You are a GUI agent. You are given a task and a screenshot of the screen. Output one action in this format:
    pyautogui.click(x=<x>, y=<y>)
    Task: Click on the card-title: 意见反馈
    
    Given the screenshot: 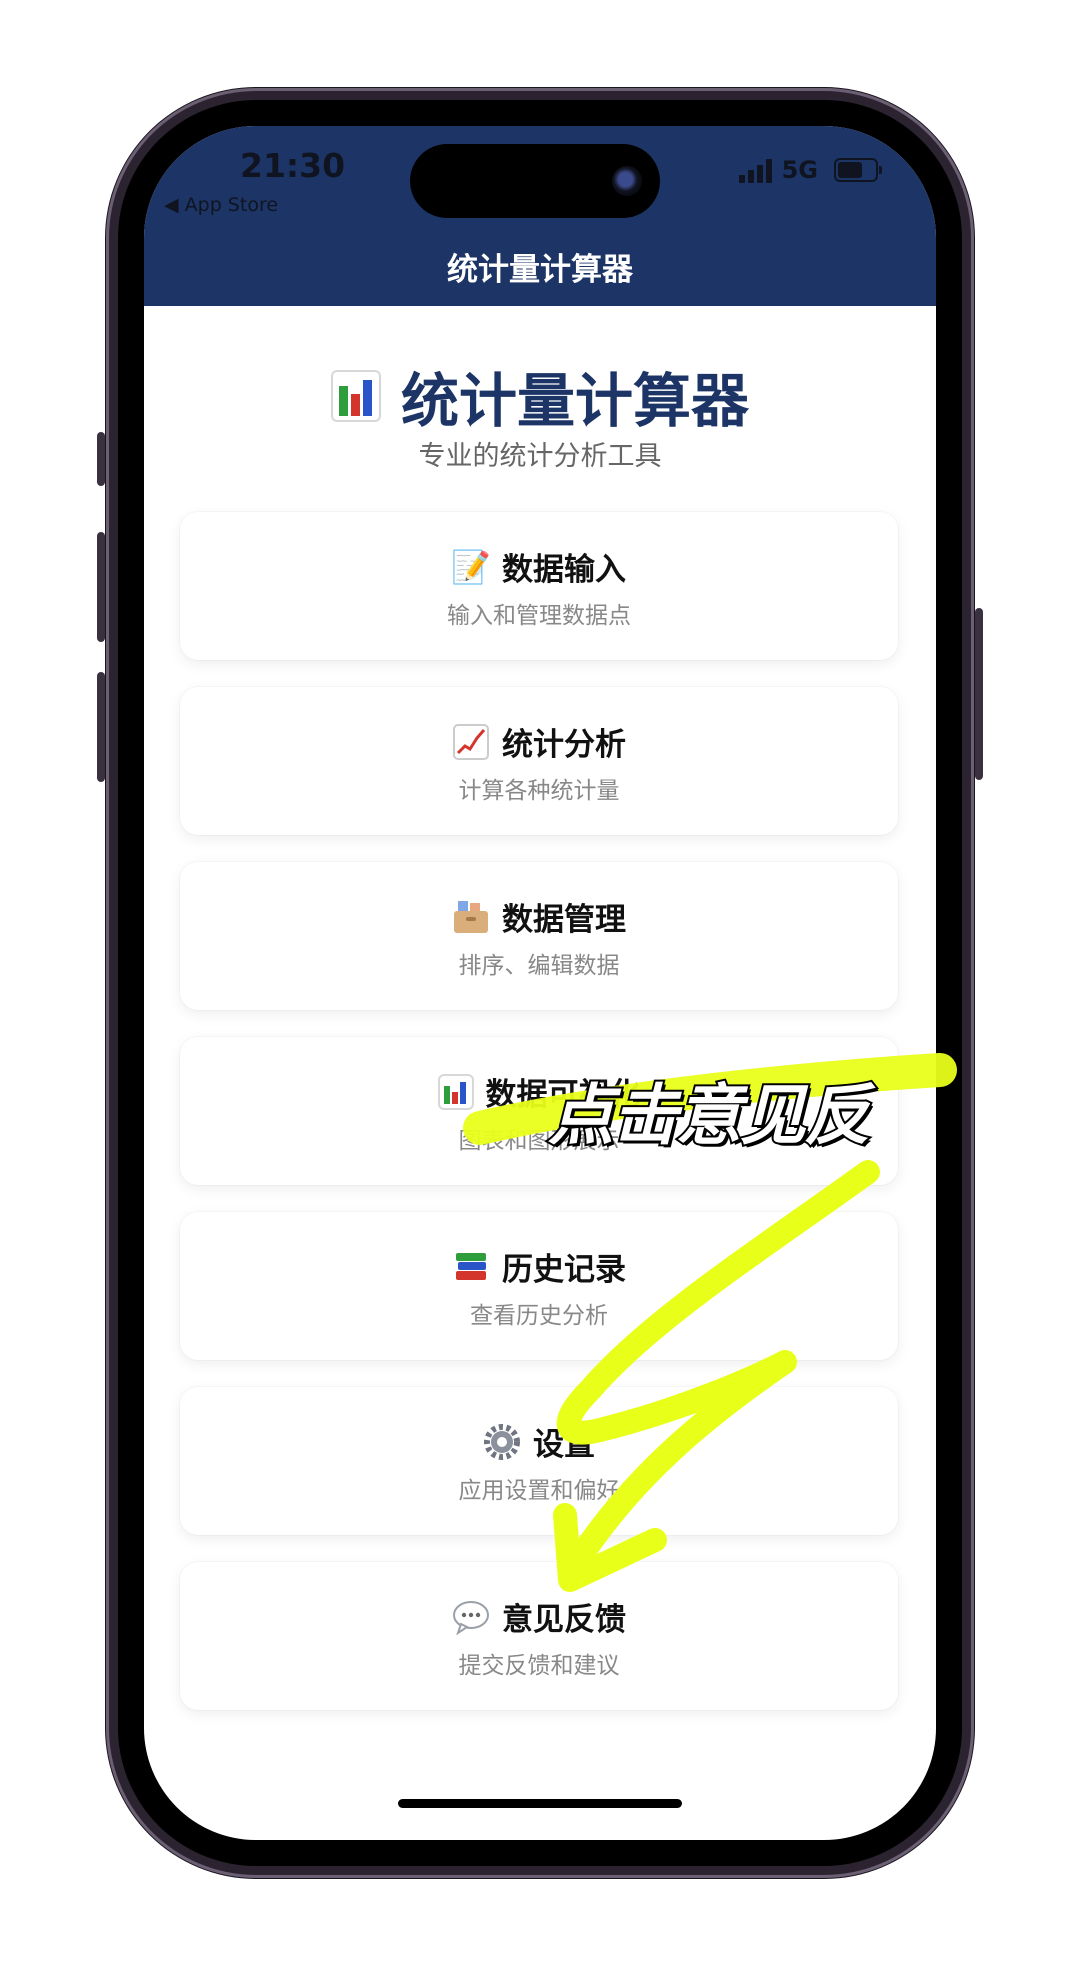 What is the action you would take?
    pyautogui.click(x=539, y=1616)
    